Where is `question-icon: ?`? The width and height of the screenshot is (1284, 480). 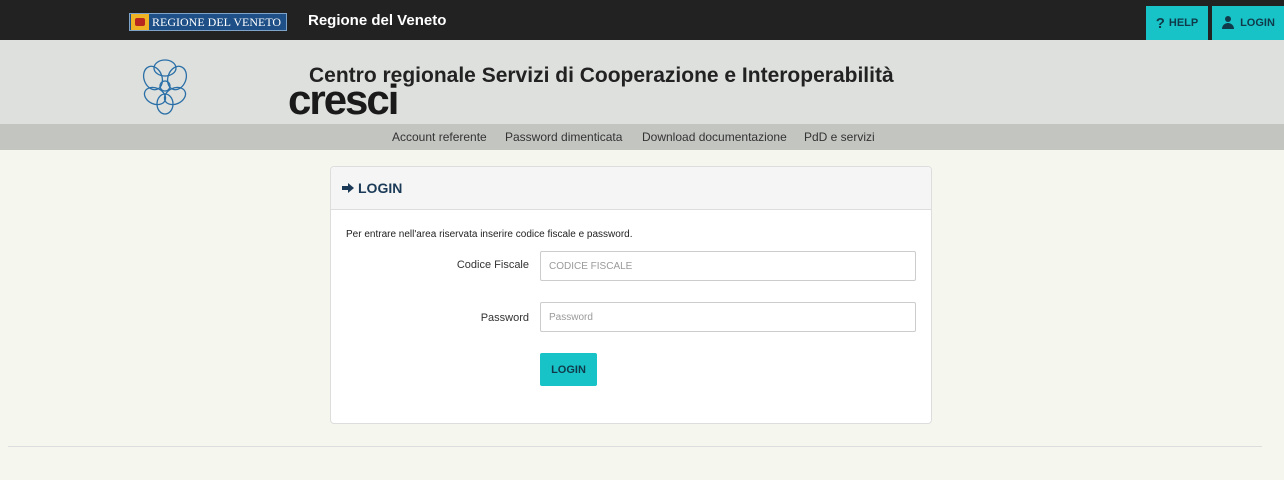
question-icon: ? is located at coordinates (1160, 23).